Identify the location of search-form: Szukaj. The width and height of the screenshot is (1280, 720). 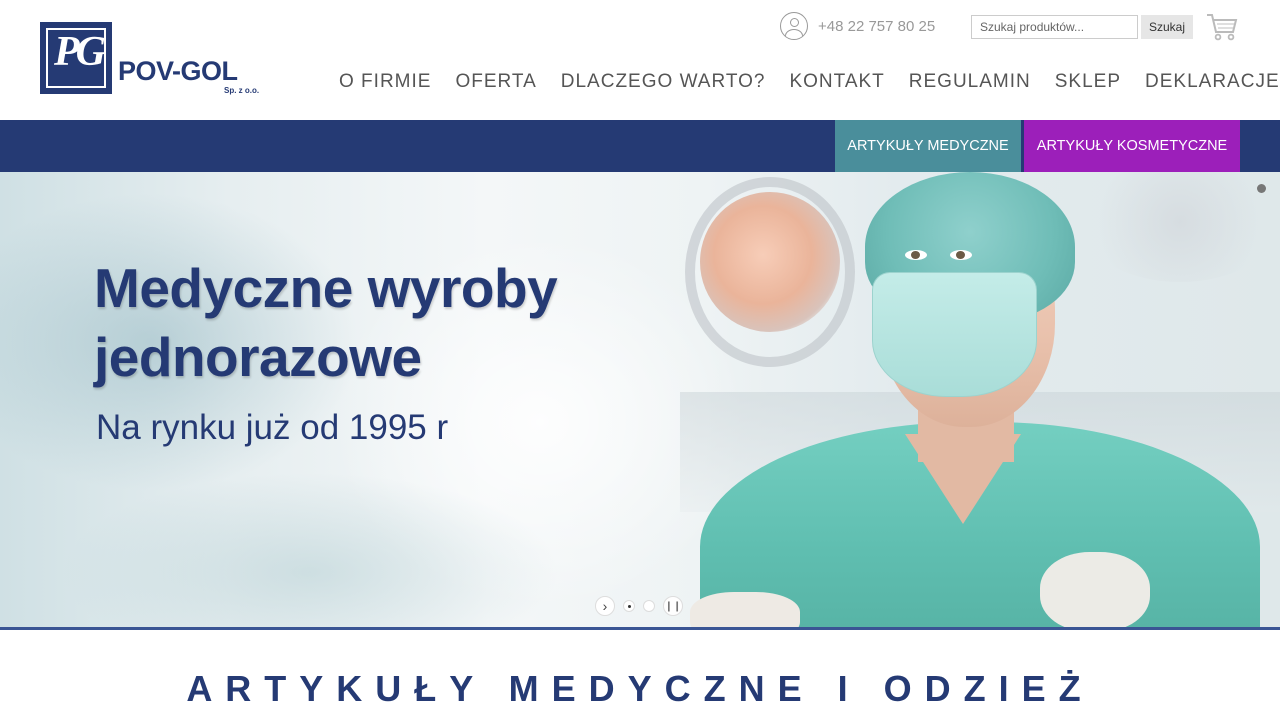
(1082, 27).